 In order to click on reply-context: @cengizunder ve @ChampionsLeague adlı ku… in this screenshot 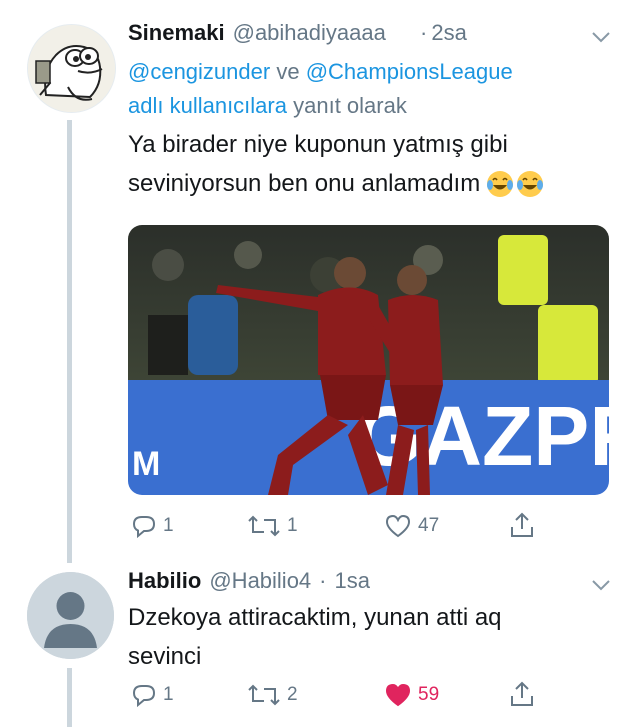, I will do `click(363, 89)`.